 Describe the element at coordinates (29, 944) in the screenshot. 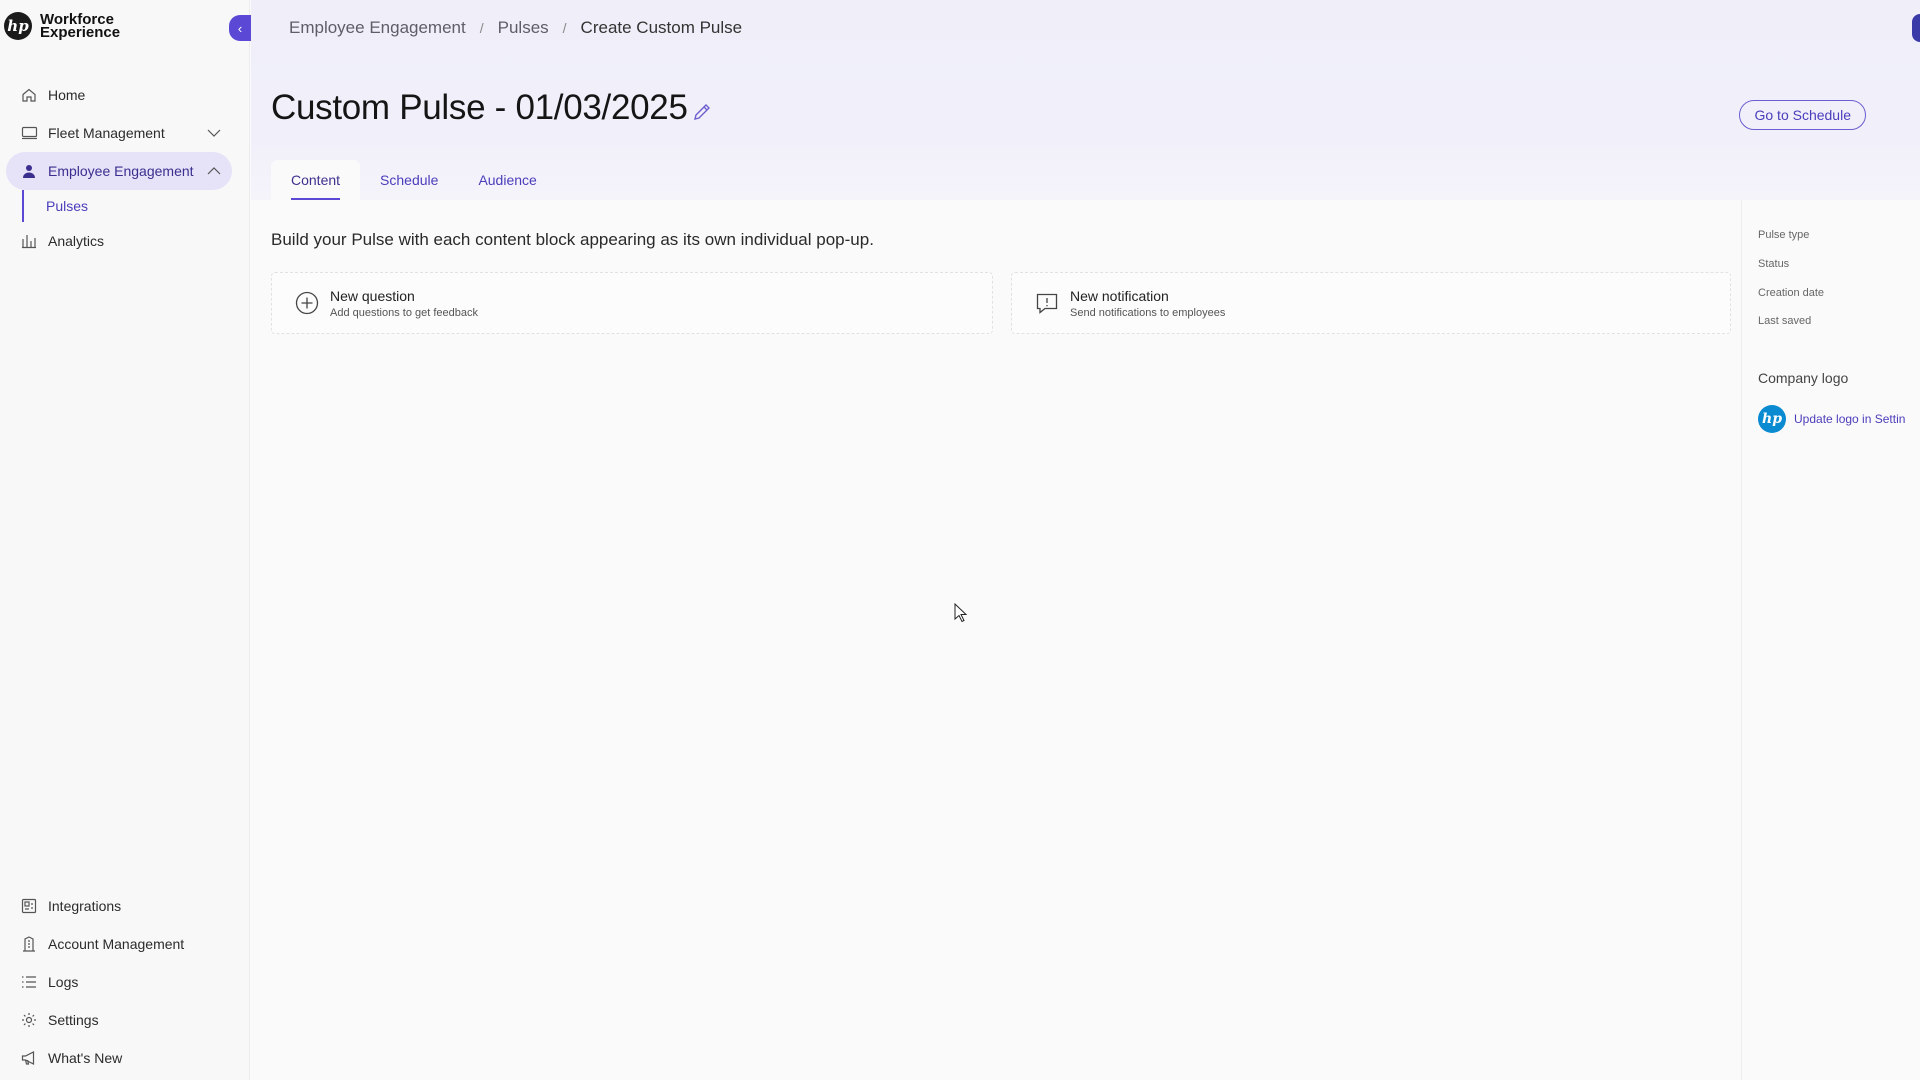

I see `building-icon` at that location.